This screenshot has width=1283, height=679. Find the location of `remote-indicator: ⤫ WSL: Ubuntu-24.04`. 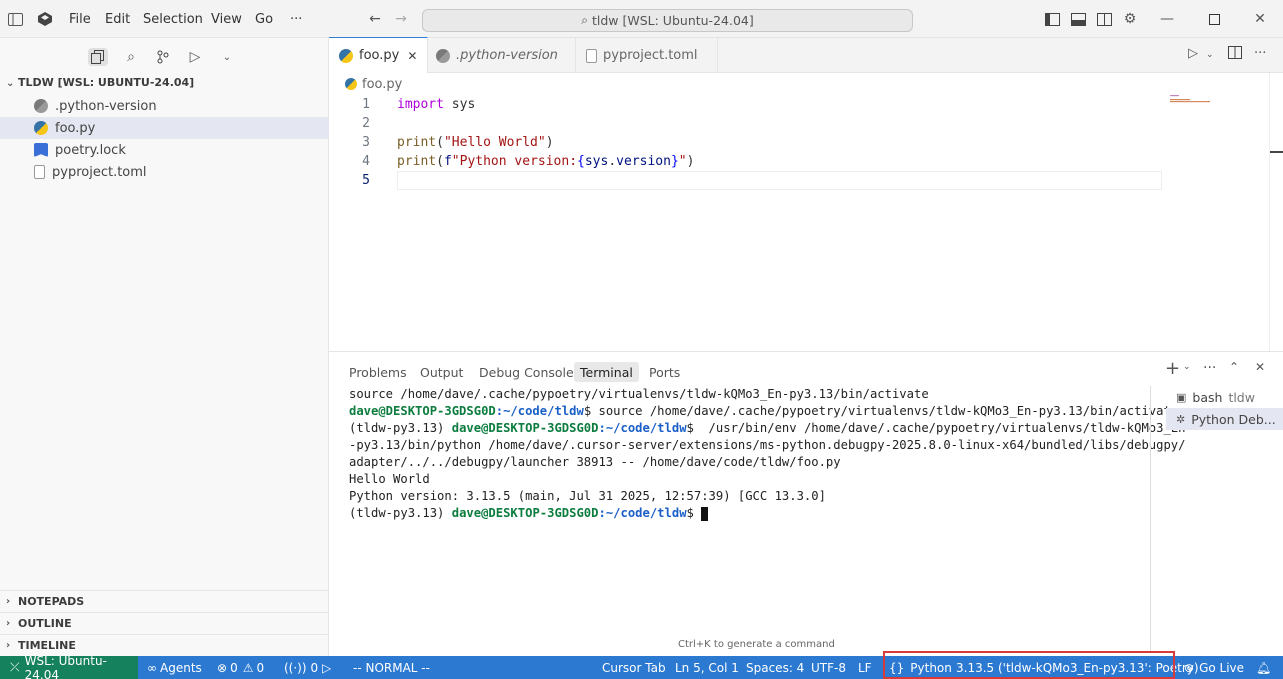

remote-indicator: ⤫ WSL: Ubuntu-24.04 is located at coordinates (69, 666).